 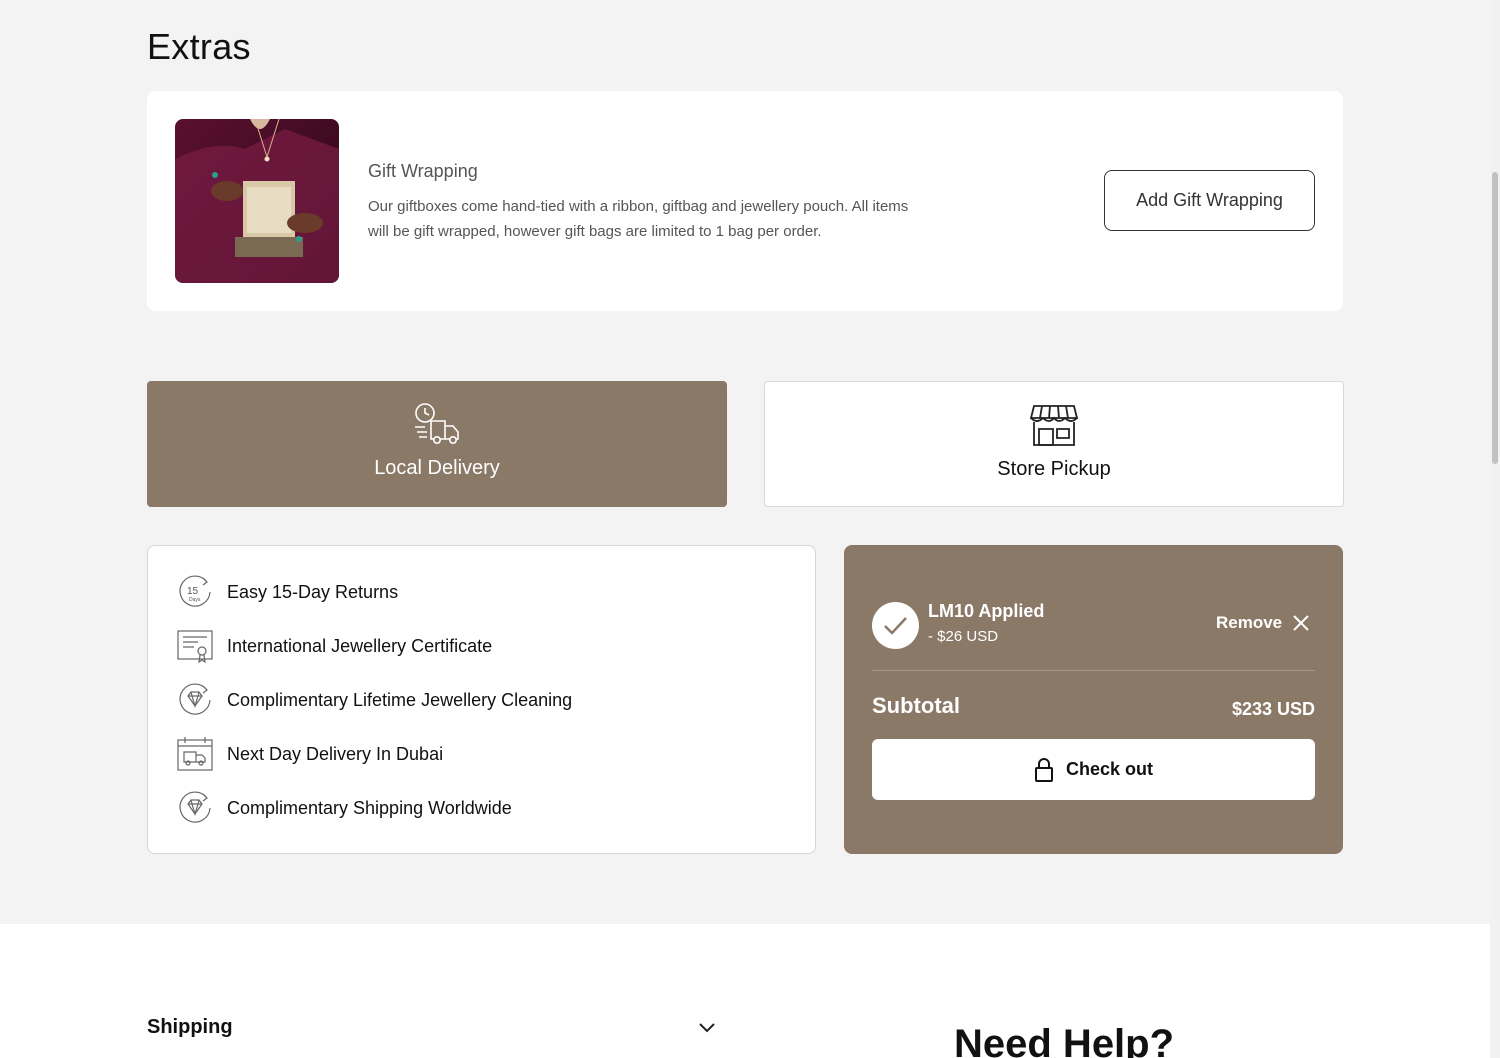 What do you see at coordinates (707, 1028) in the screenshot?
I see `chevron-down-icon` at bounding box center [707, 1028].